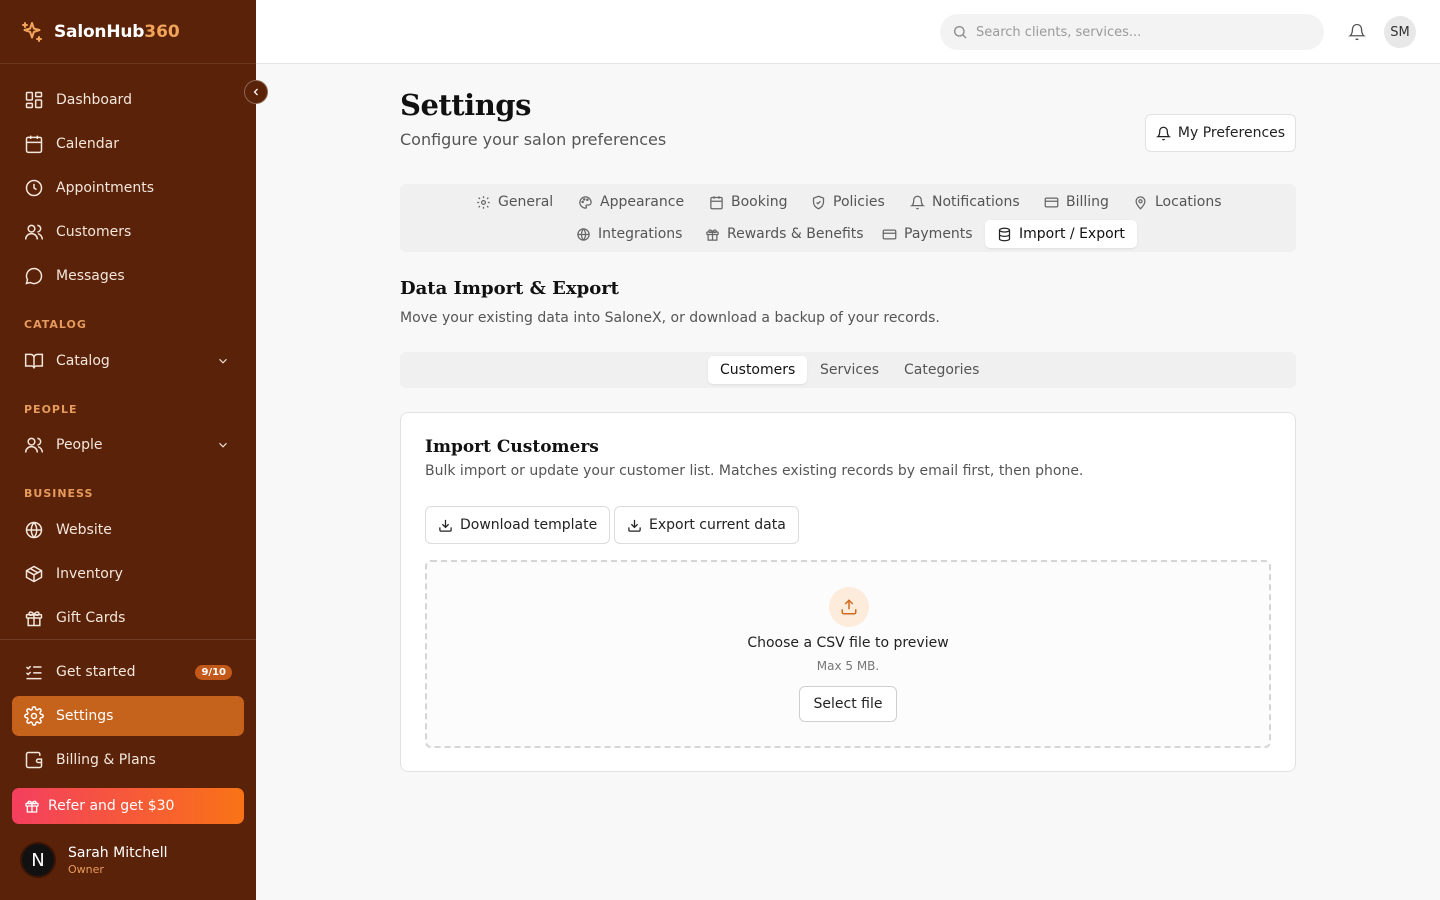 The image size is (1440, 900). I want to click on tab-notifications: Notifications, so click(965, 202).